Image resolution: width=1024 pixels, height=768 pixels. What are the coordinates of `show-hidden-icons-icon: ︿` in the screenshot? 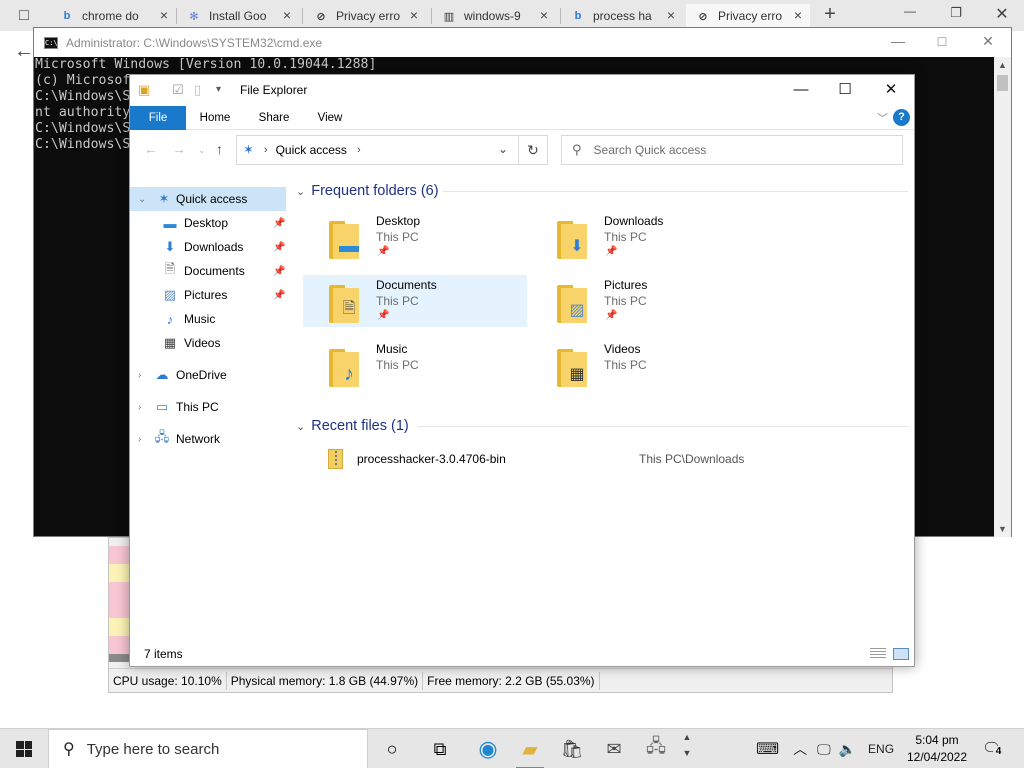 It's located at (800, 749).